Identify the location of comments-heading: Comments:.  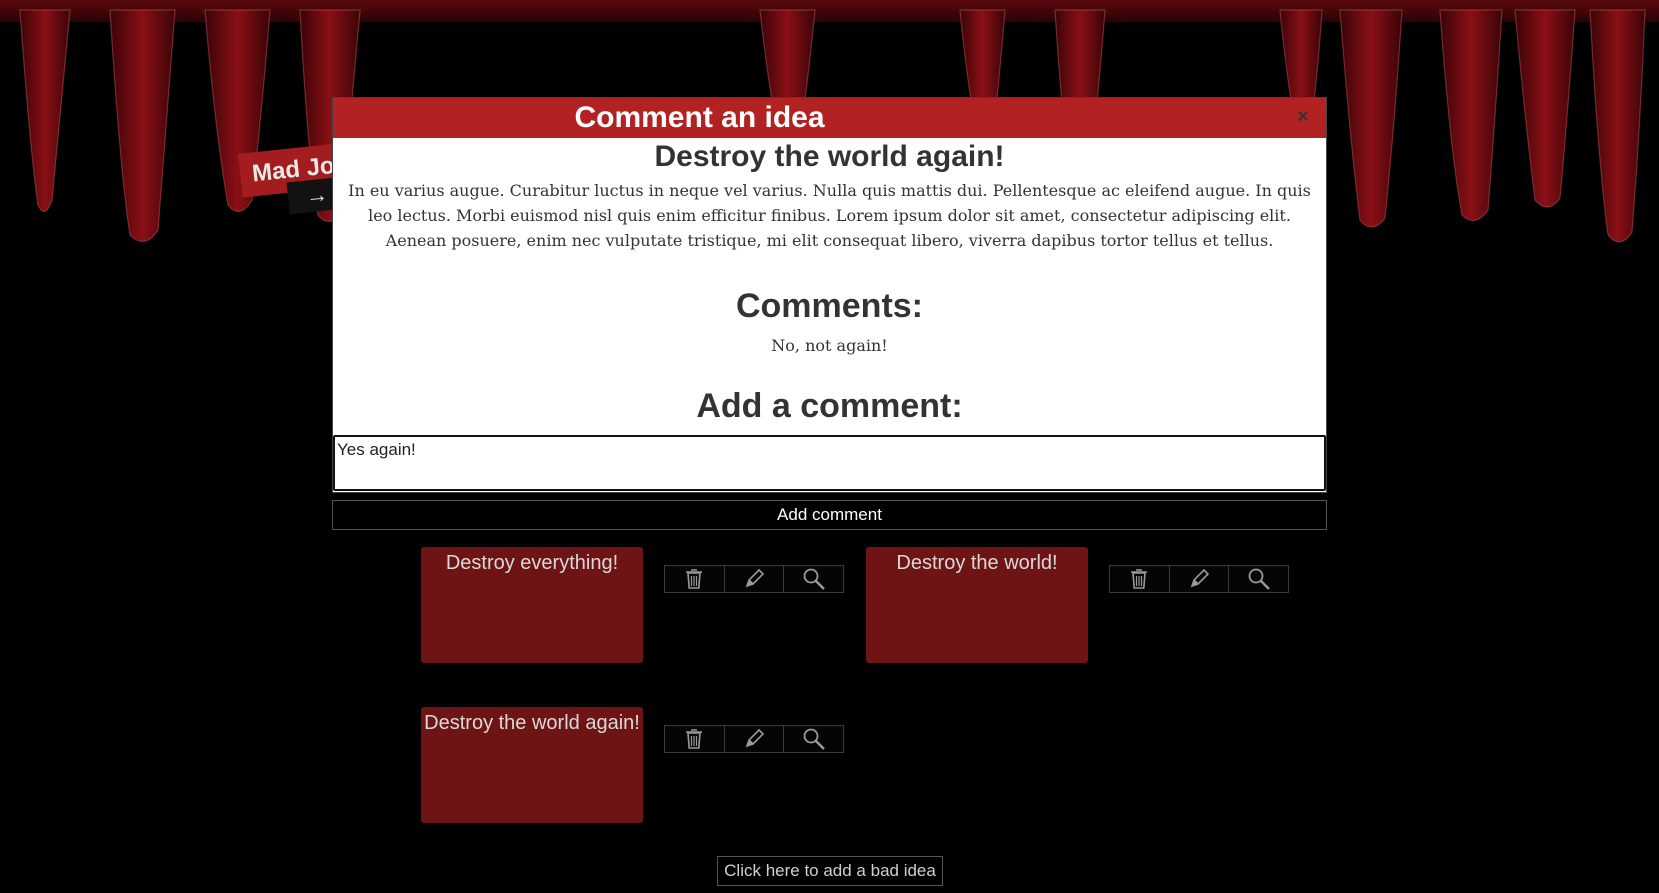
(829, 306).